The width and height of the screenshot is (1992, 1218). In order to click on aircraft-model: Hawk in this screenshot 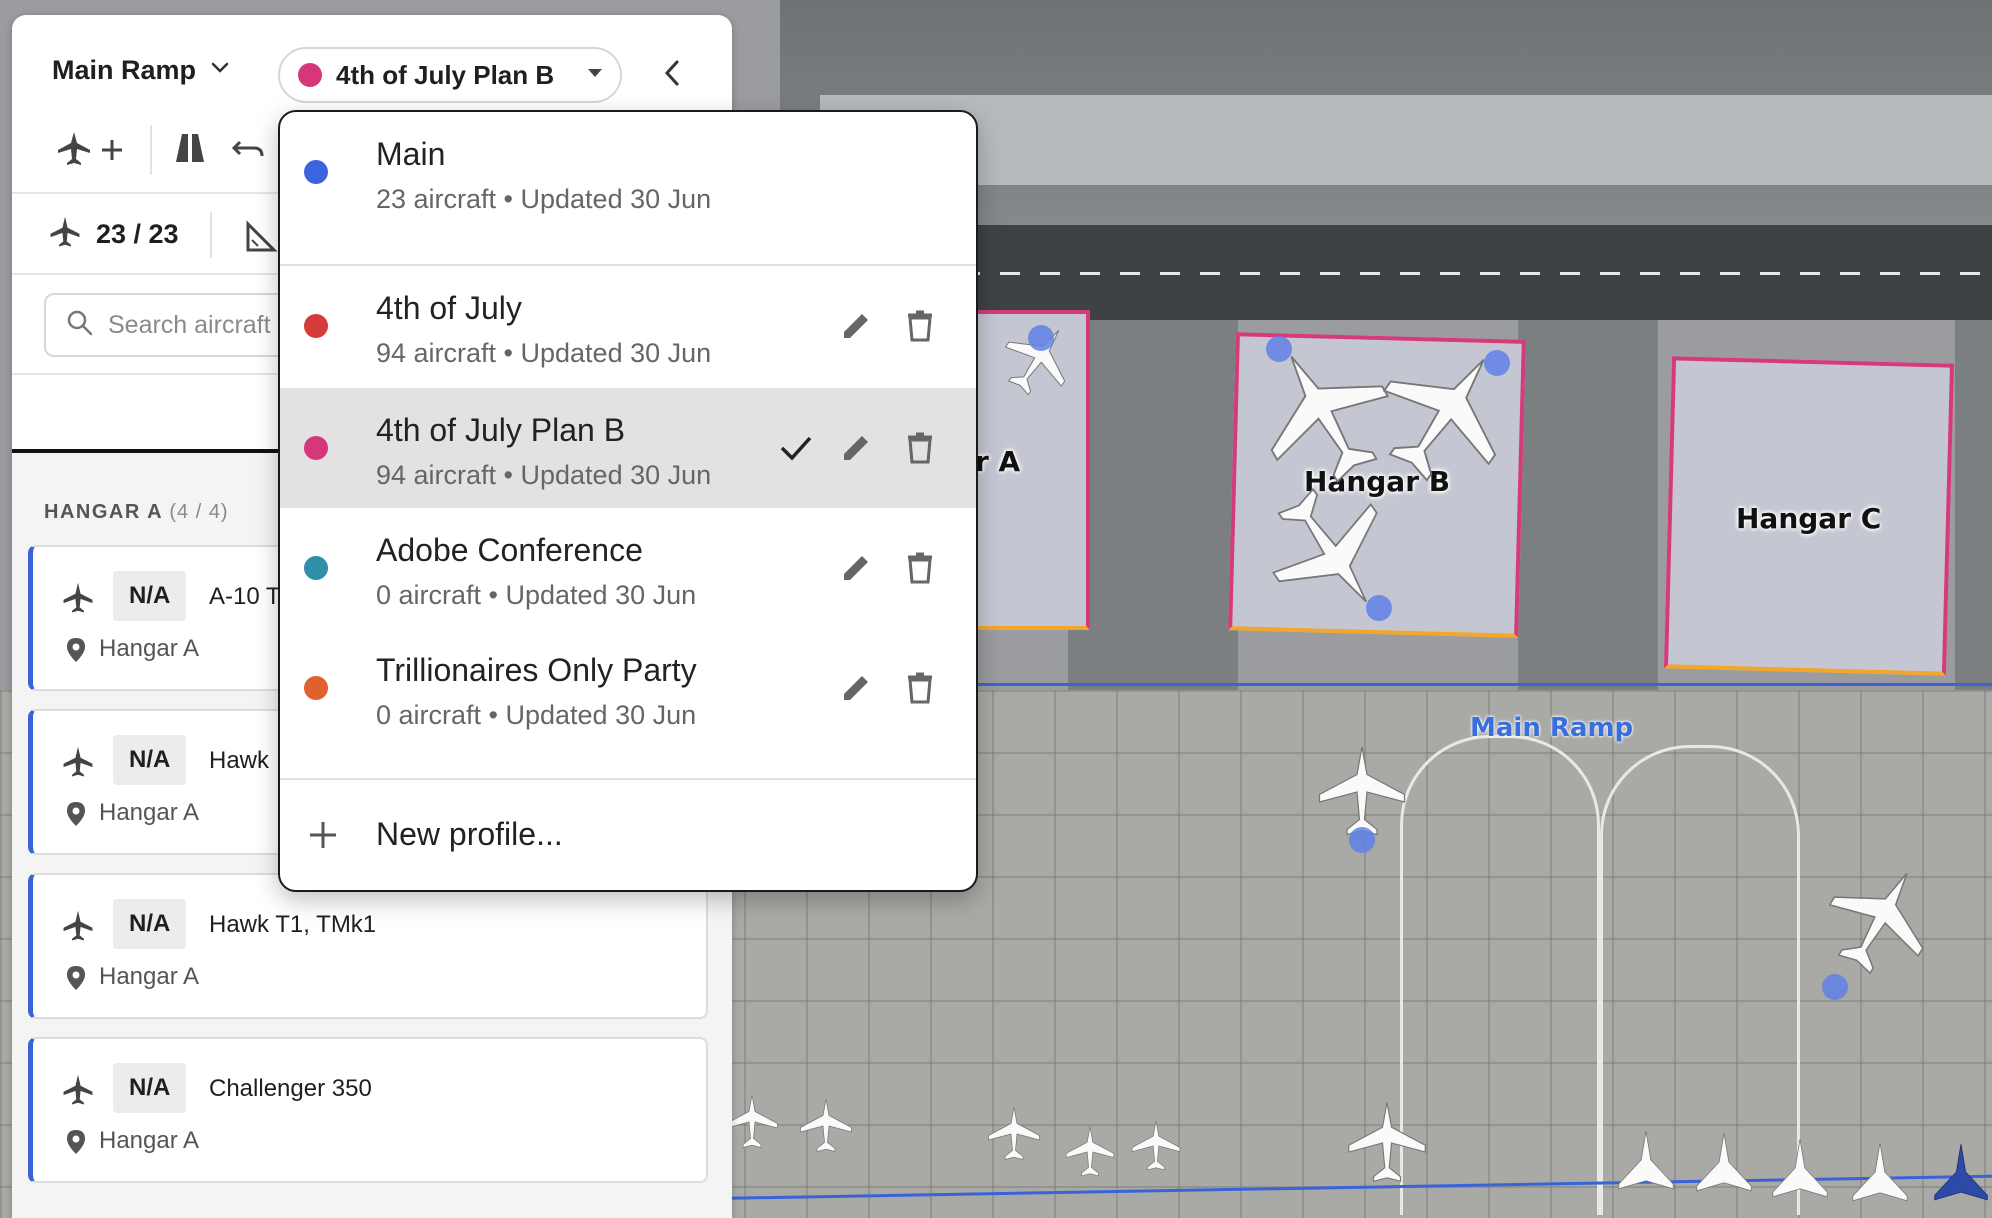, I will do `click(239, 760)`.